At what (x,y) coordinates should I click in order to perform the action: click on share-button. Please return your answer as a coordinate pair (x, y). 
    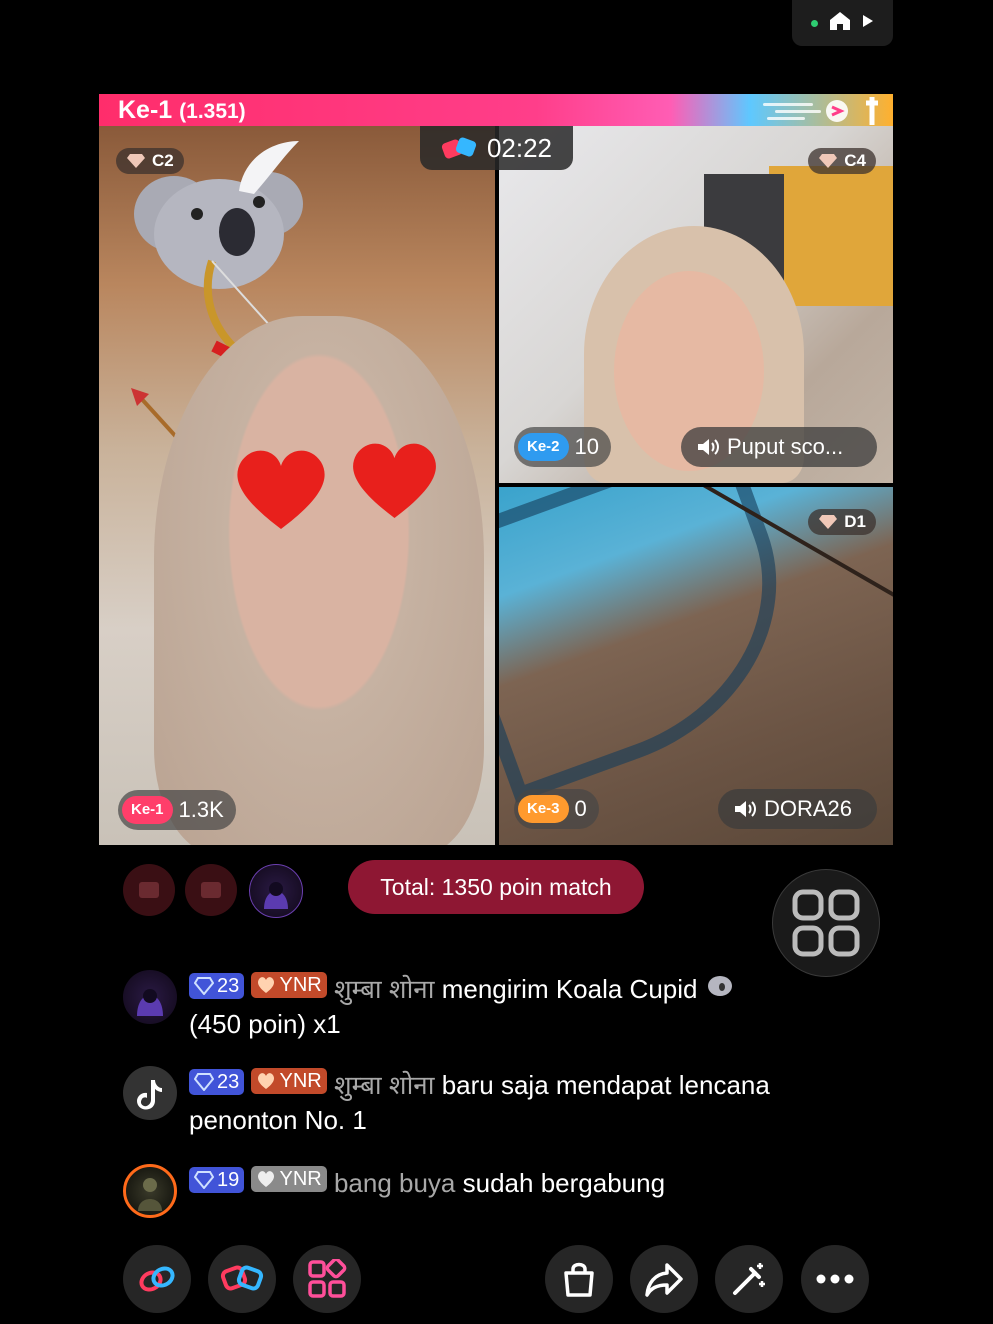
    Looking at the image, I should click on (664, 1279).